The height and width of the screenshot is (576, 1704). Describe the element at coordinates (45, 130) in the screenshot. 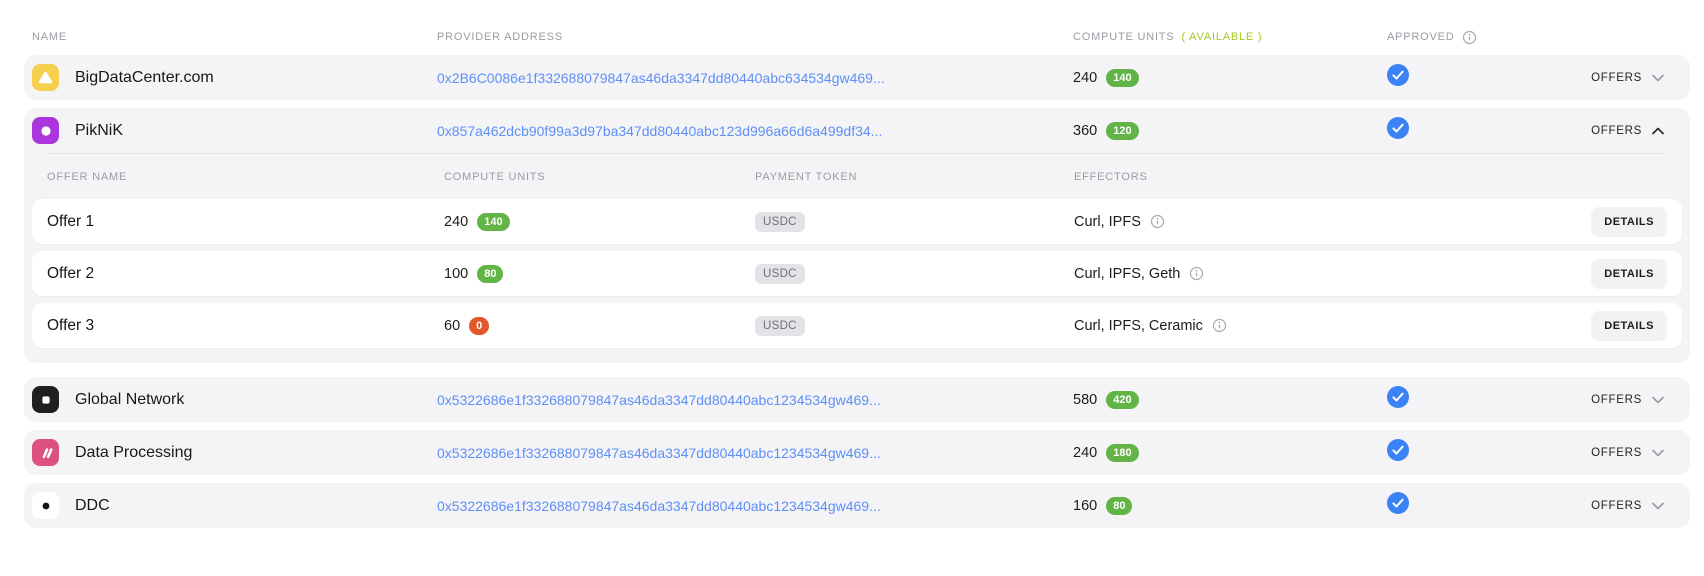

I see `circle-purple-icon` at that location.